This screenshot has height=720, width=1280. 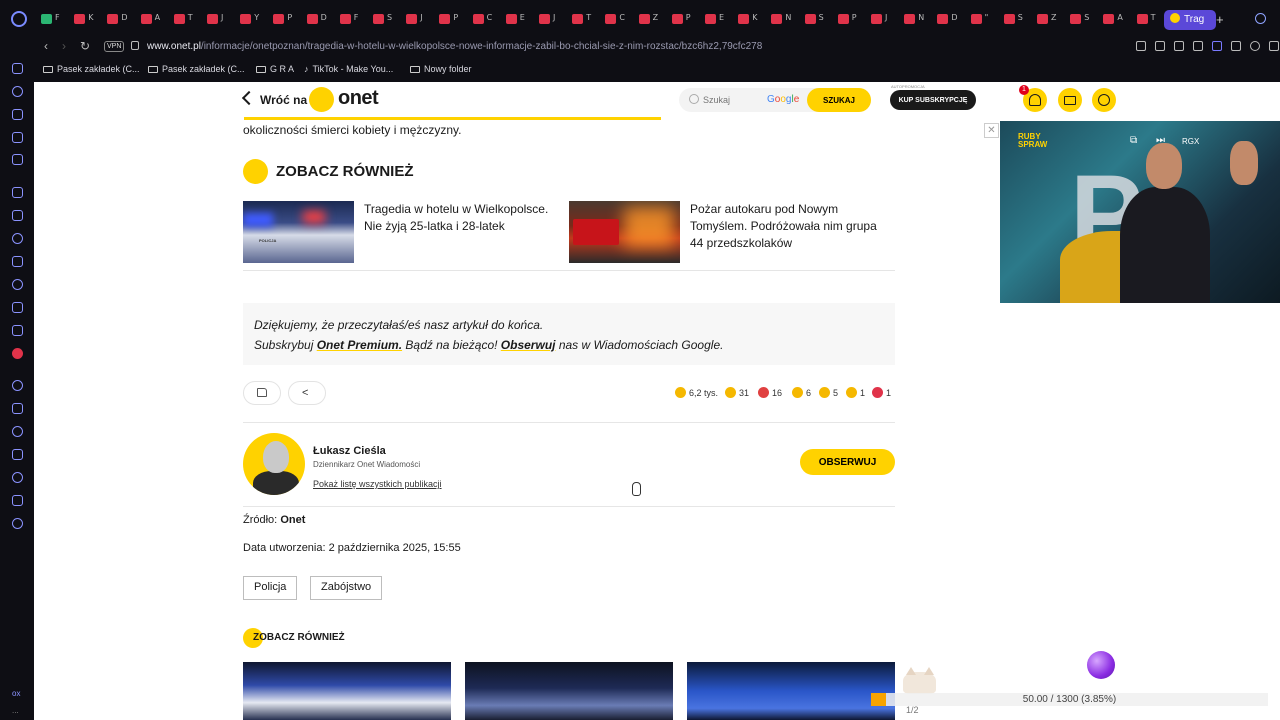 What do you see at coordinates (490, 17) in the screenshot?
I see `tab-label: C` at bounding box center [490, 17].